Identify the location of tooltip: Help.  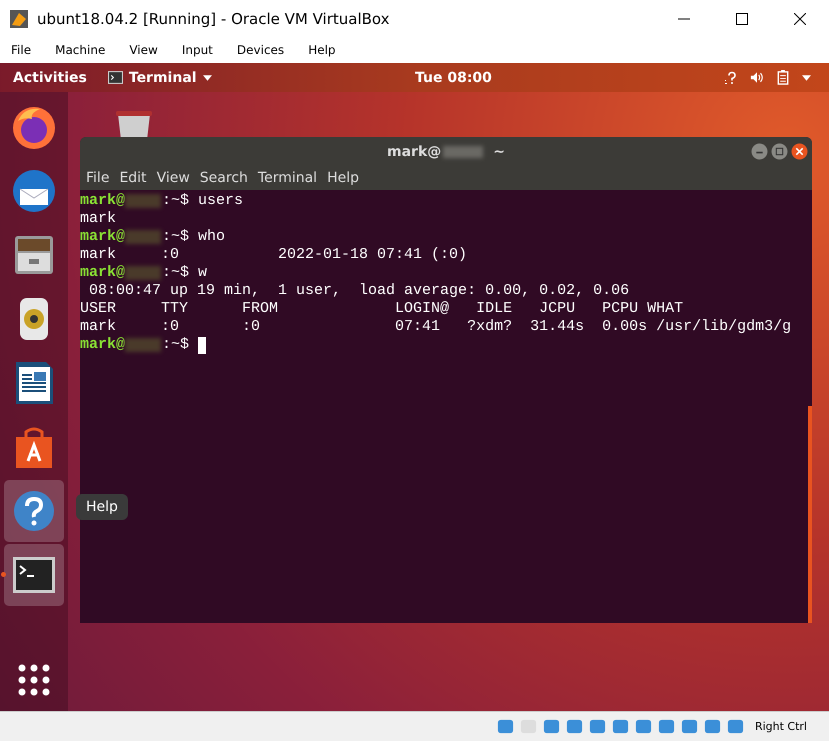
(102, 507).